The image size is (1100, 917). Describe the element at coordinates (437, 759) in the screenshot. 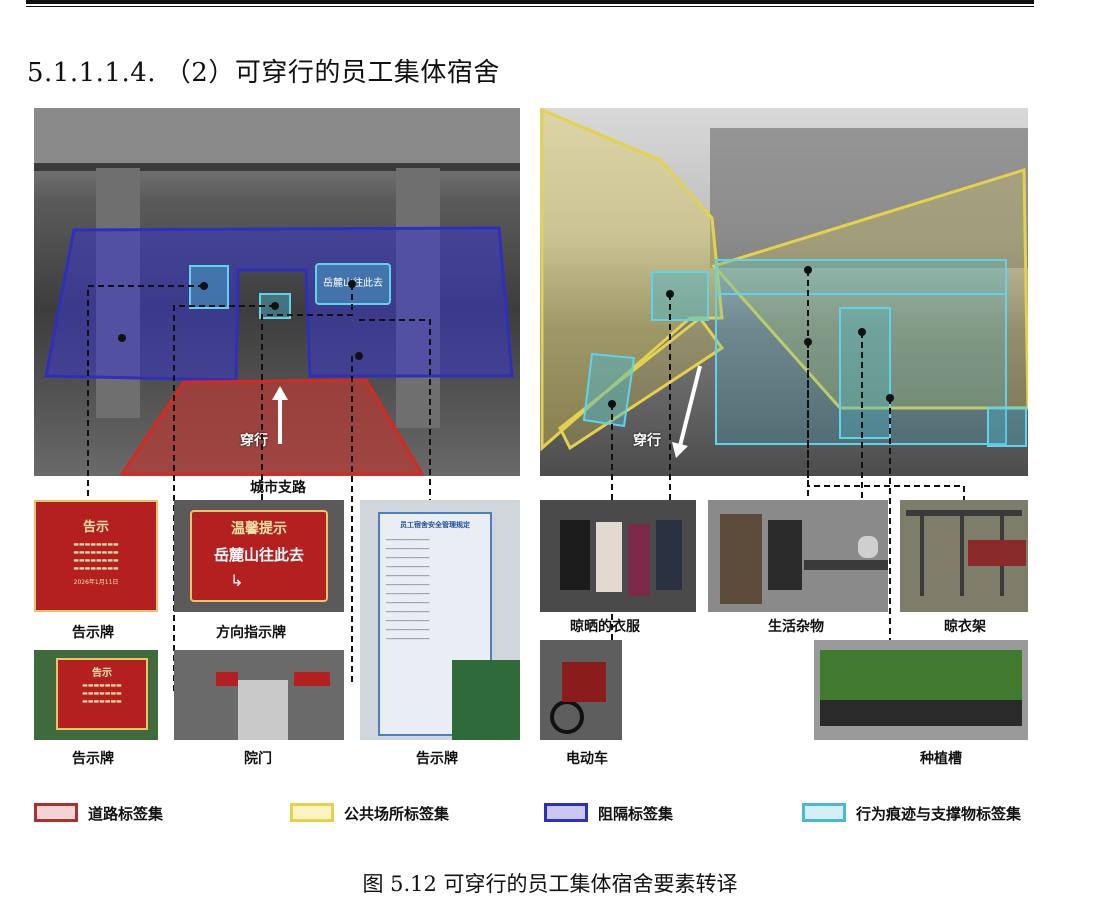

I see `rules-board-caption: 告示牌` at that location.